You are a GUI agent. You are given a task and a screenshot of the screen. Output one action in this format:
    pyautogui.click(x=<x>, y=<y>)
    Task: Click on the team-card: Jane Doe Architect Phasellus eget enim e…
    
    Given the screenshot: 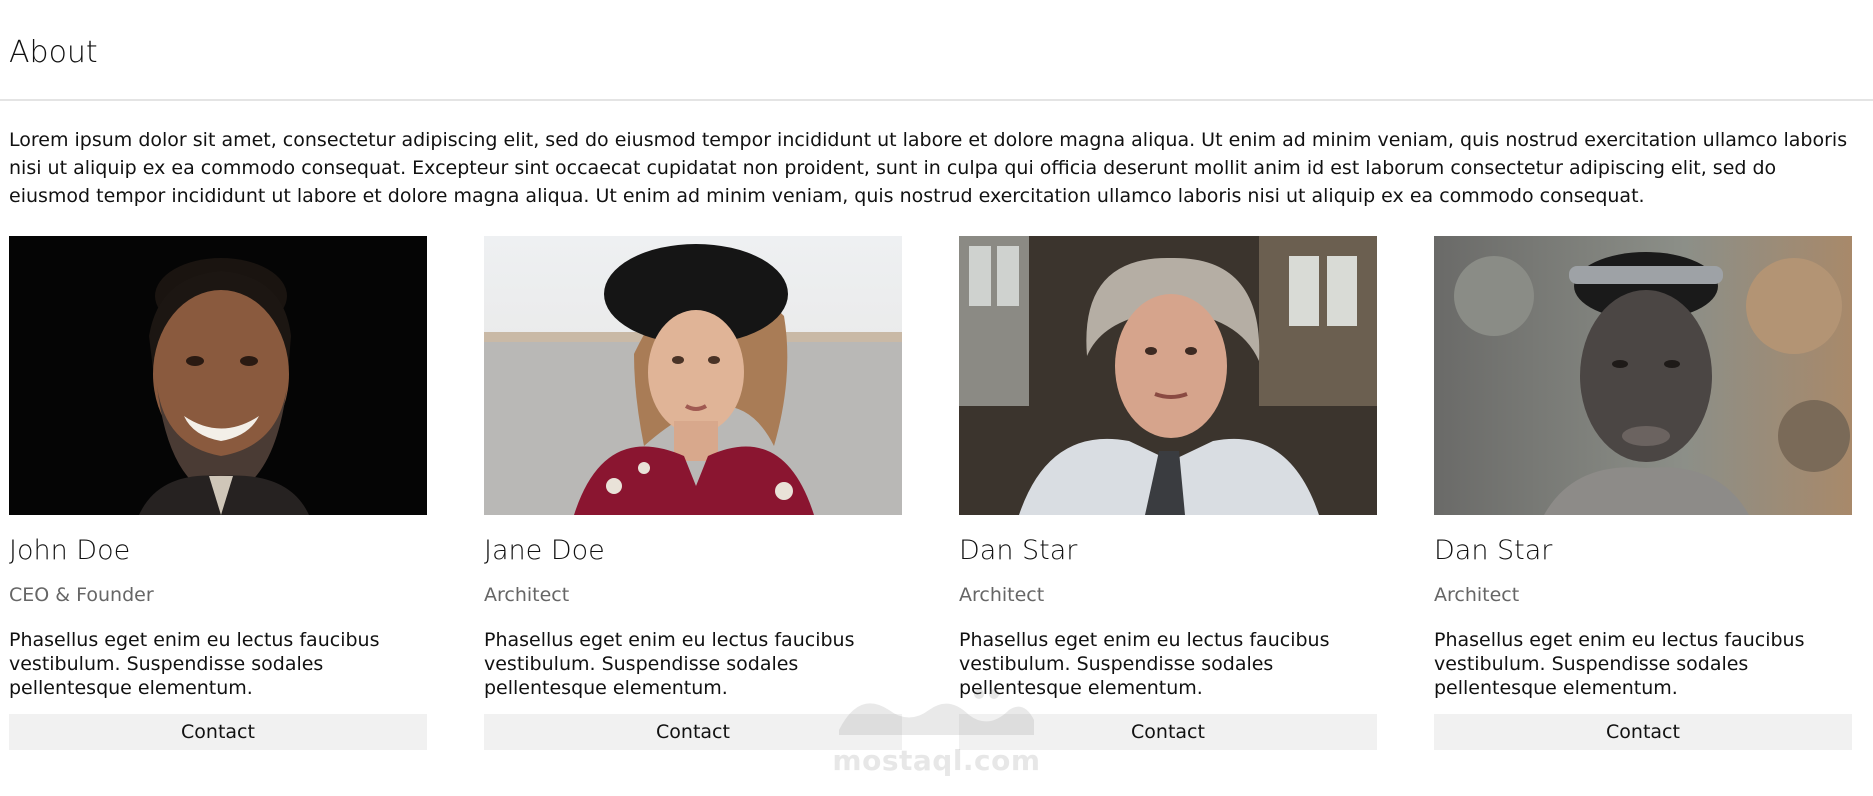 What is the action you would take?
    pyautogui.click(x=693, y=493)
    